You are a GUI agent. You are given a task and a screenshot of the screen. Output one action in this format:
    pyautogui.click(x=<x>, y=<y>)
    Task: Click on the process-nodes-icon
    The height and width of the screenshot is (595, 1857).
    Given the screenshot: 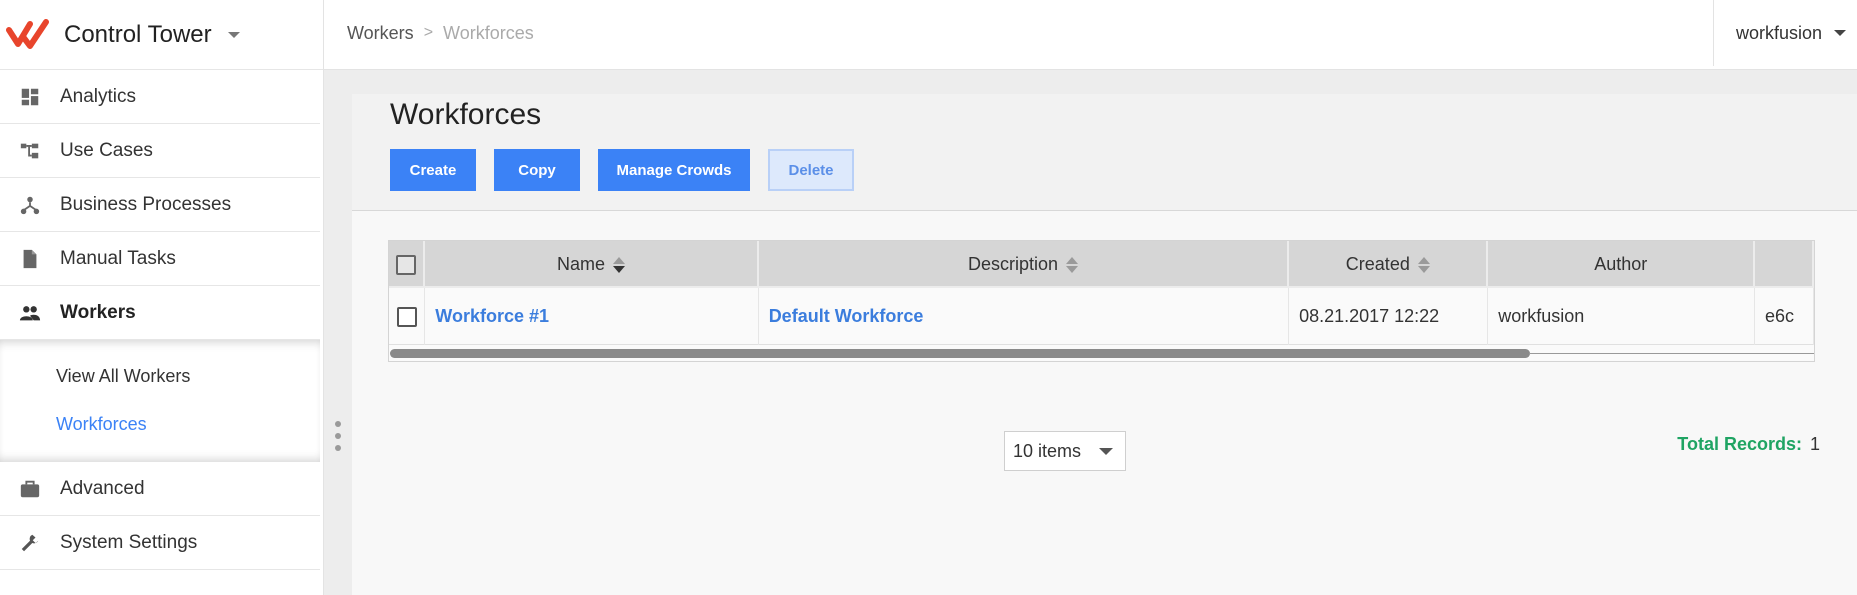 What is the action you would take?
    pyautogui.click(x=30, y=205)
    